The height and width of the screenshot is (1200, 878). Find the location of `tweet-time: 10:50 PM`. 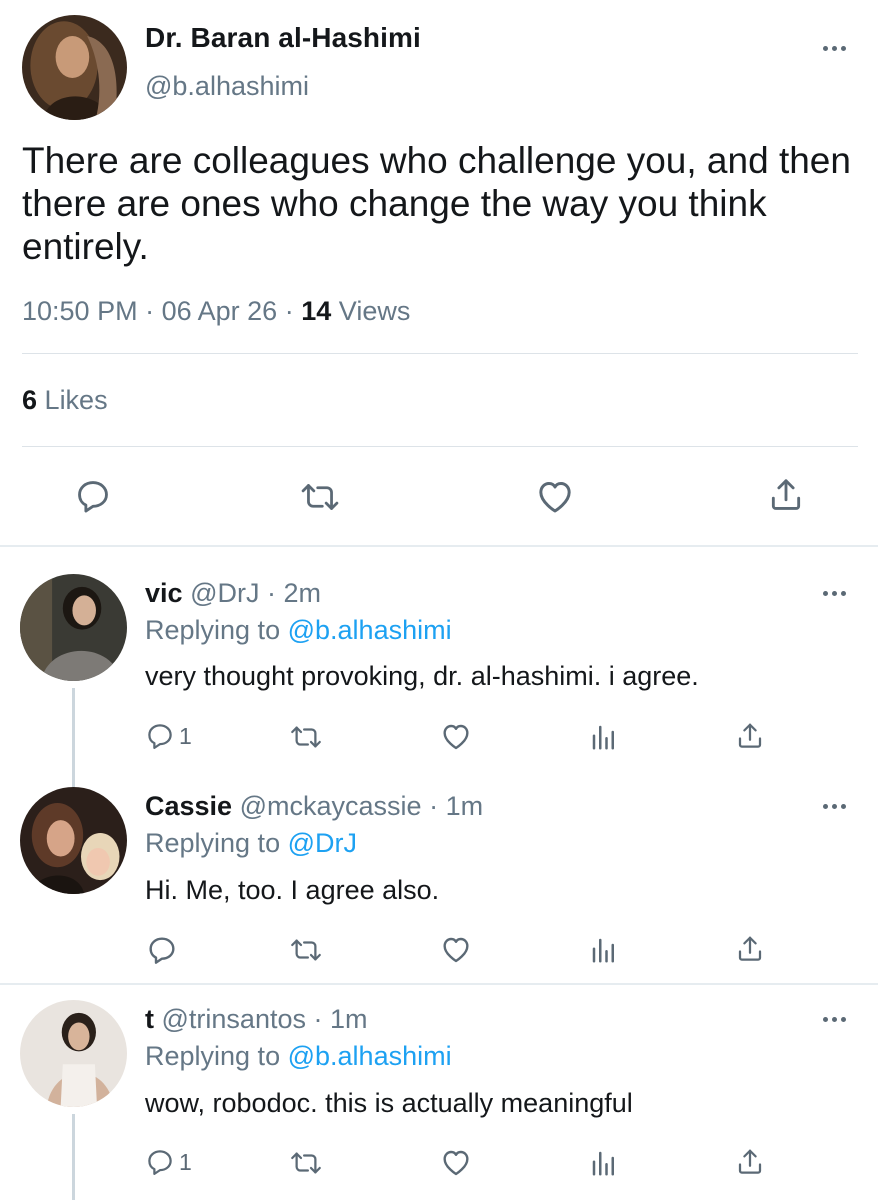

tweet-time: 10:50 PM is located at coordinates (80, 311).